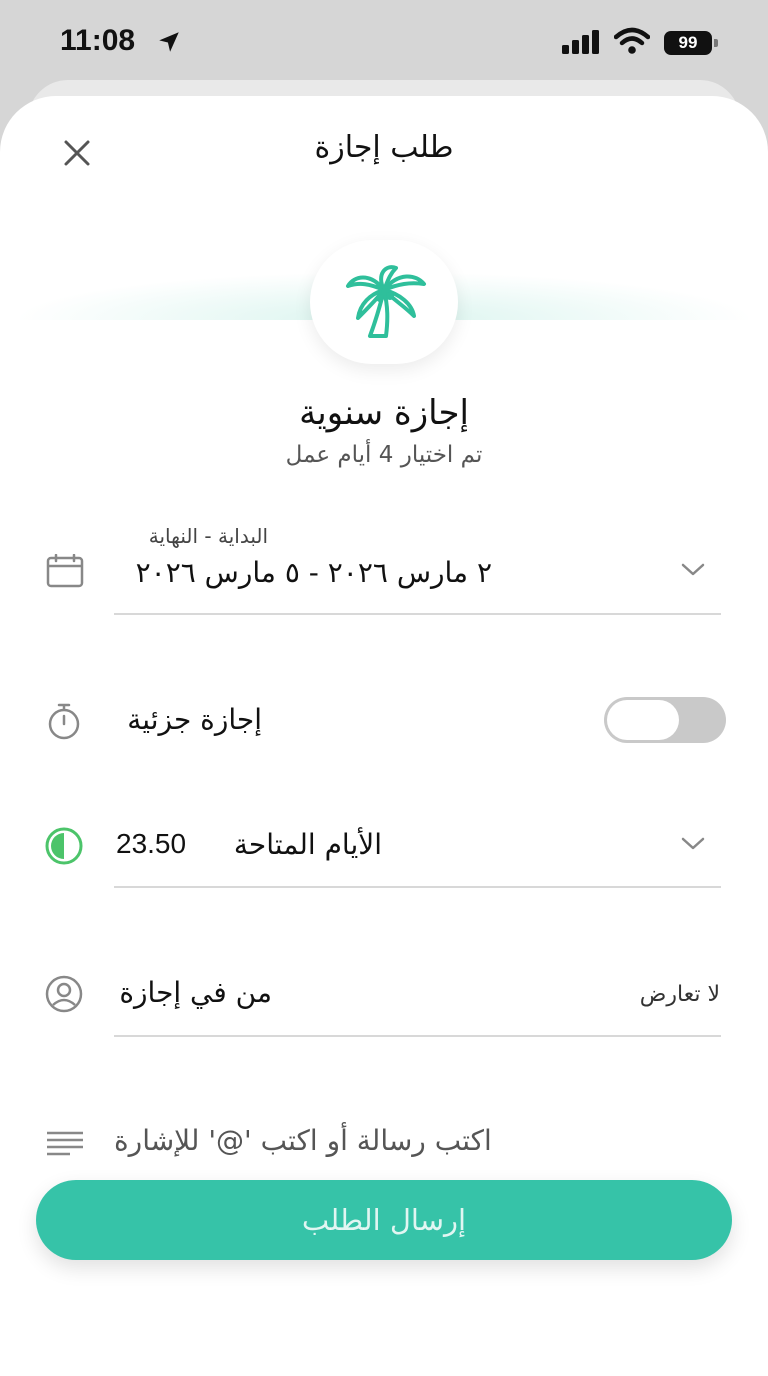 Image resolution: width=768 pixels, height=1376 pixels. What do you see at coordinates (307, 844) in the screenshot?
I see `available-days-label: الأيام المتاحة` at bounding box center [307, 844].